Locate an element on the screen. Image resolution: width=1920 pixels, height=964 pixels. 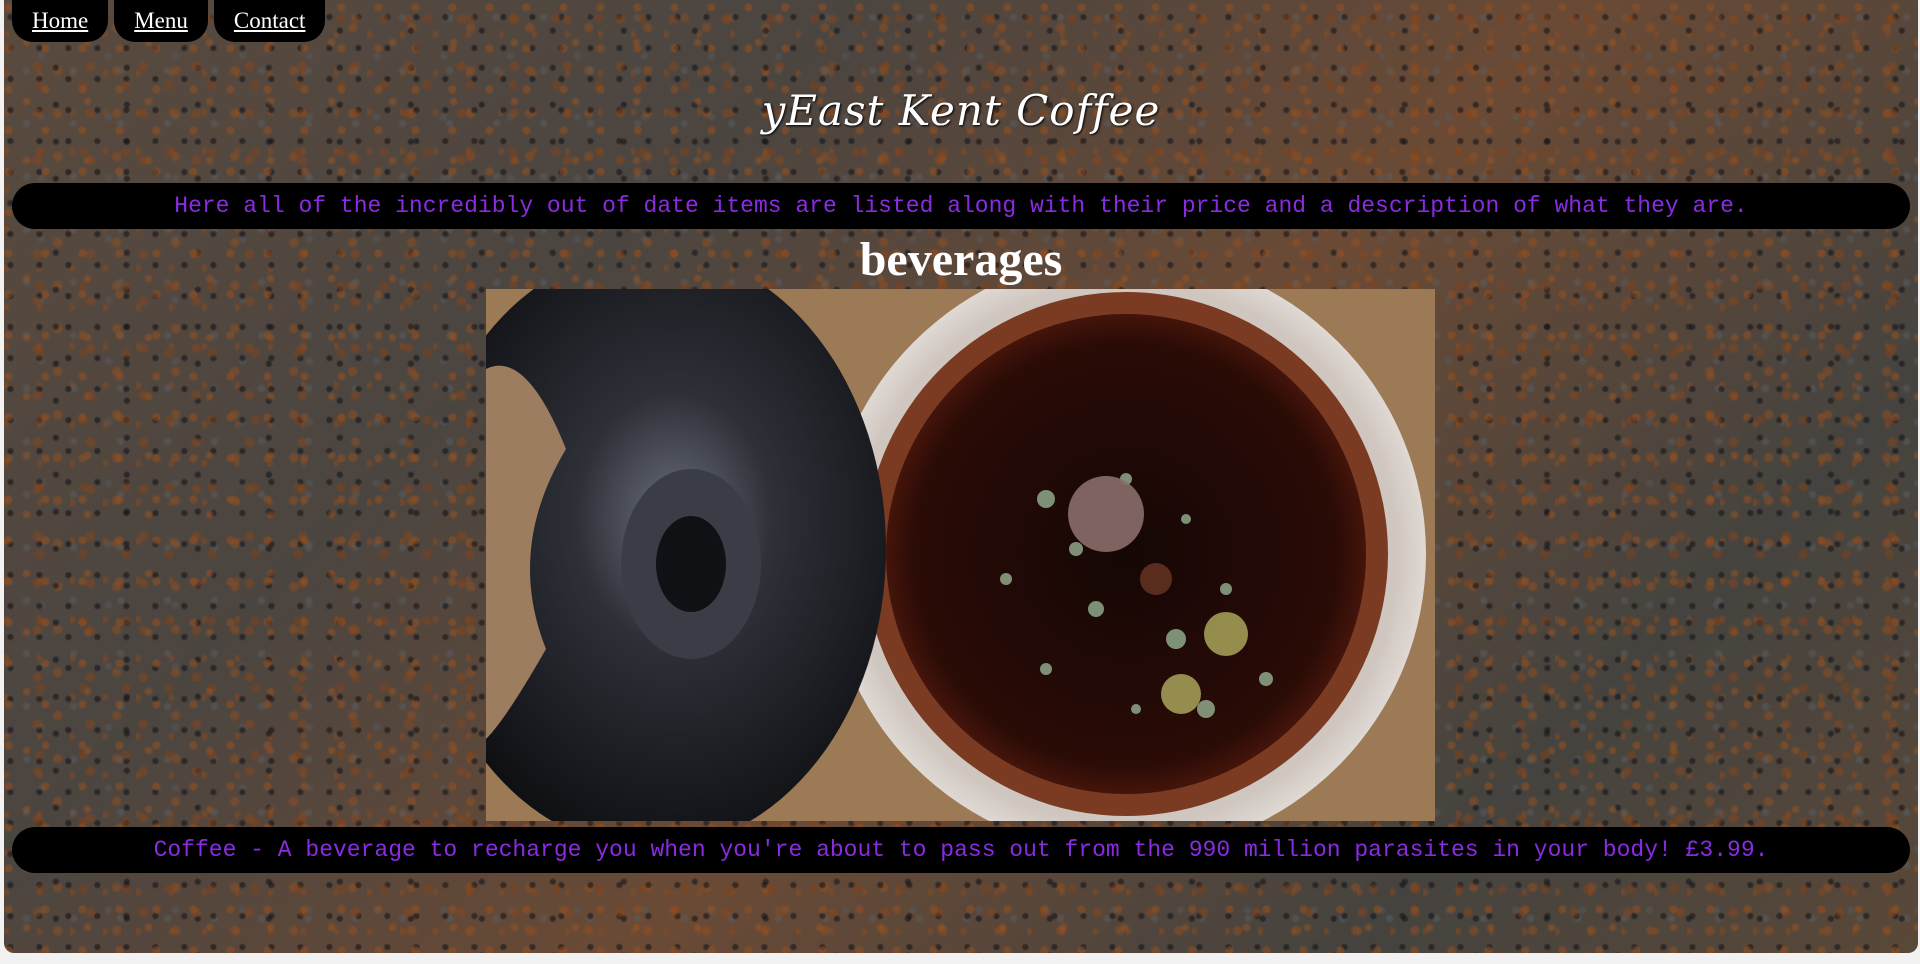
site-logo: yEast Kent Coffee is located at coordinates (961, 110).